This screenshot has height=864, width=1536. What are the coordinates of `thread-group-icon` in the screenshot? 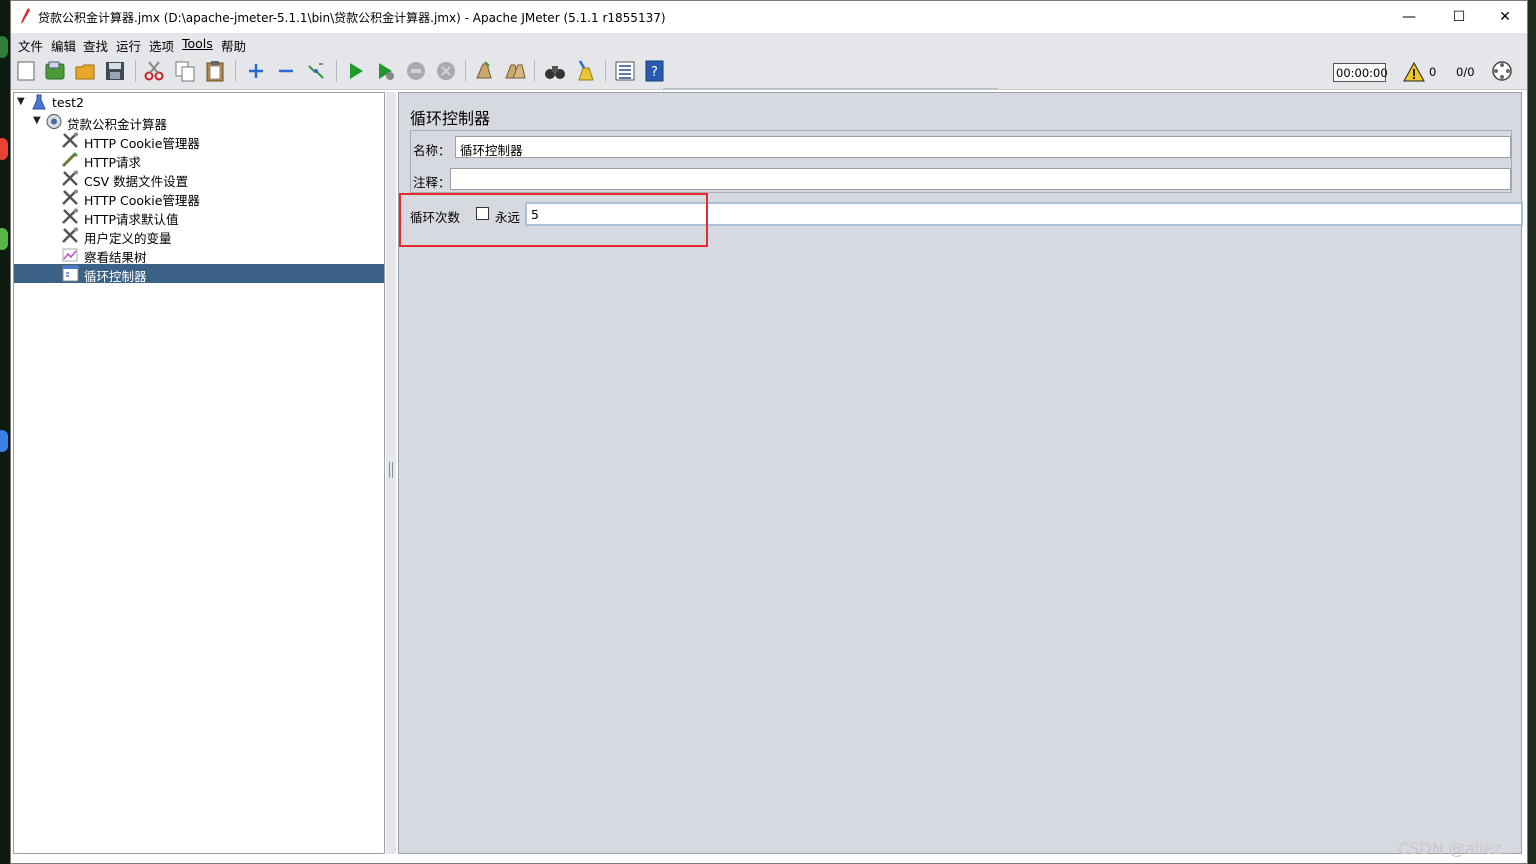 It's located at (54, 121).